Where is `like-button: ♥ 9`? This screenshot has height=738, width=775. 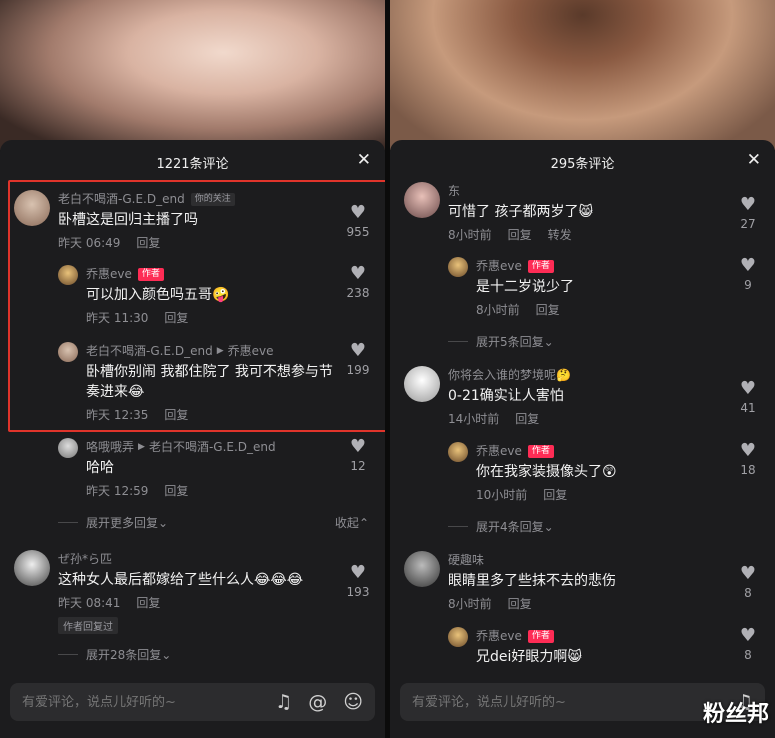
like-button: ♥ 9 is located at coordinates (748, 274).